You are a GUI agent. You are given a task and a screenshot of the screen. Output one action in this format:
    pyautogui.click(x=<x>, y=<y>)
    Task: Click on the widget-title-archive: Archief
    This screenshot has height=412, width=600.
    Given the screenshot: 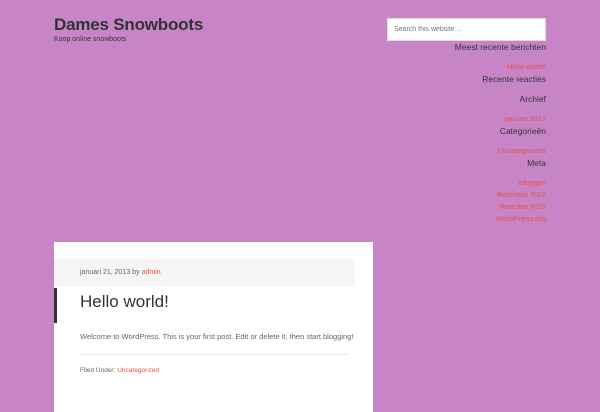 What is the action you would take?
    pyautogui.click(x=532, y=99)
    